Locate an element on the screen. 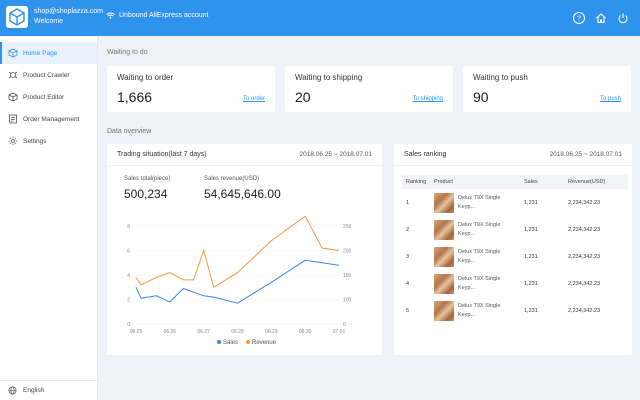  rank-cell: 3 is located at coordinates (408, 256).